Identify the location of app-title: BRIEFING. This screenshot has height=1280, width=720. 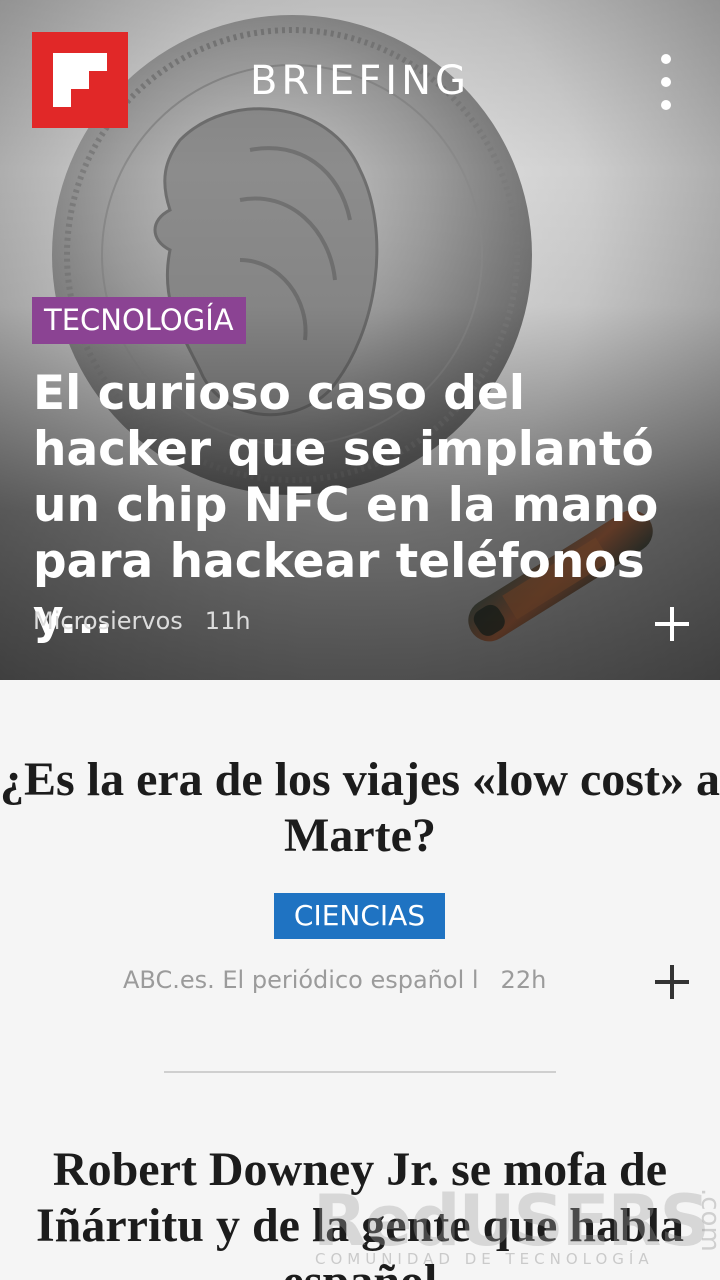
(360, 81).